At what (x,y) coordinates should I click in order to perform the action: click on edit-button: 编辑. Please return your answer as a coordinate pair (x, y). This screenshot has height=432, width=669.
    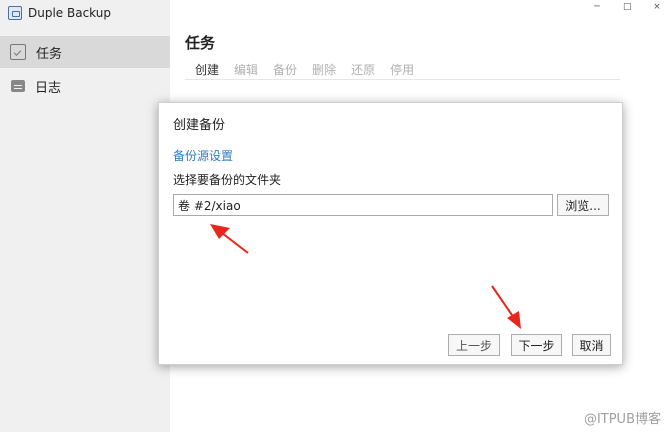
    Looking at the image, I should click on (246, 69).